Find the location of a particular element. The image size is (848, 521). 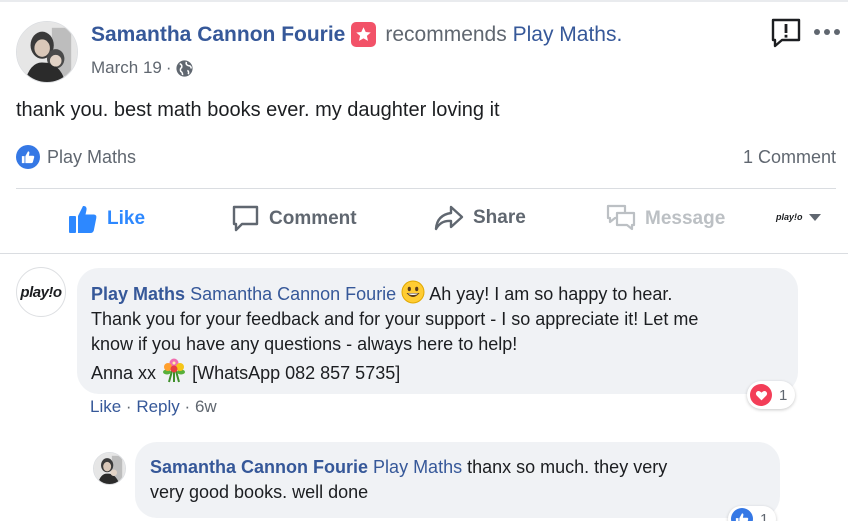

comment-actions: Like · Reply · 6w is located at coordinates (153, 407).